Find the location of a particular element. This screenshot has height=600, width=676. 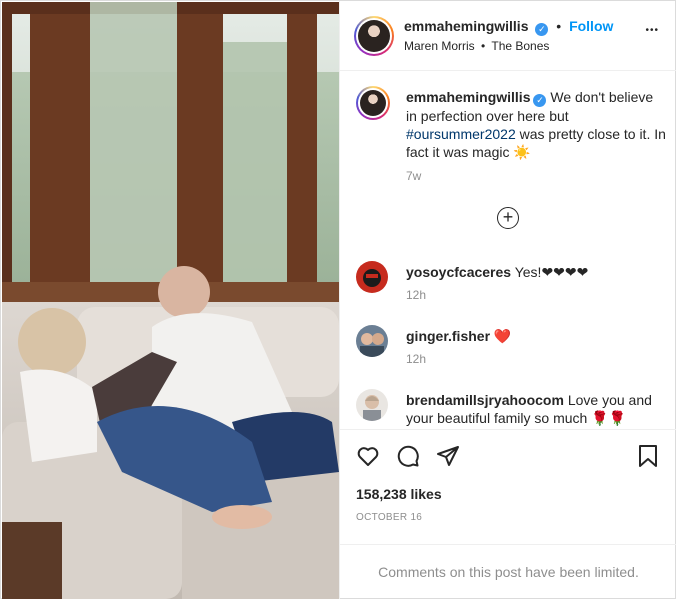

comment-username: ginger.fisher is located at coordinates (448, 336).